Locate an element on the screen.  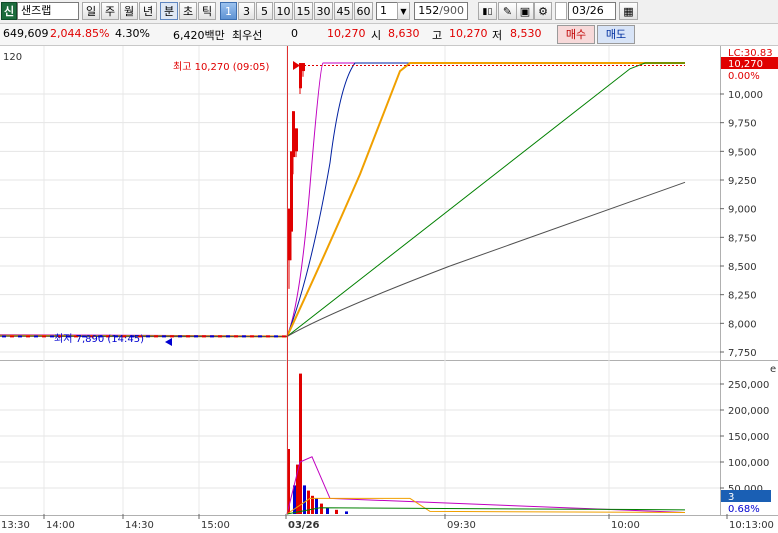
save-icon: ▣ is located at coordinates (525, 11).